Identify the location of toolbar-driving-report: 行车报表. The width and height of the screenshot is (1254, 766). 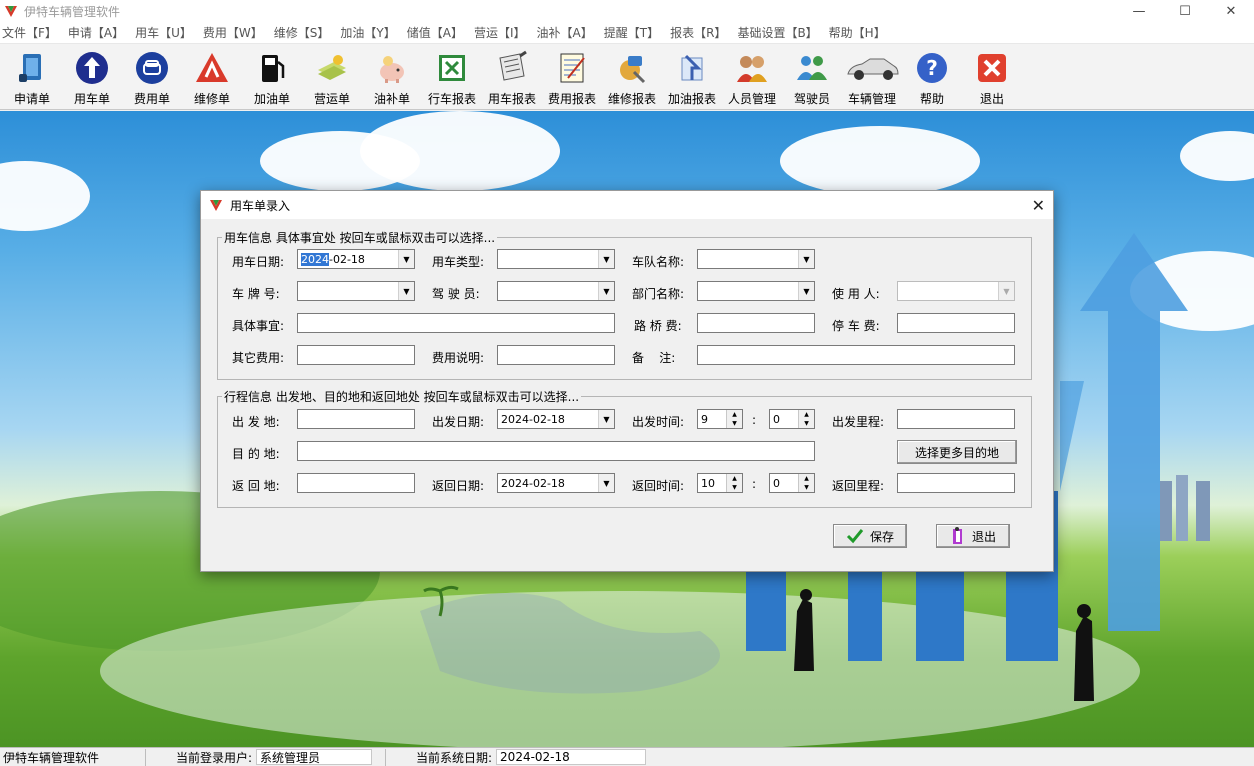
(452, 77).